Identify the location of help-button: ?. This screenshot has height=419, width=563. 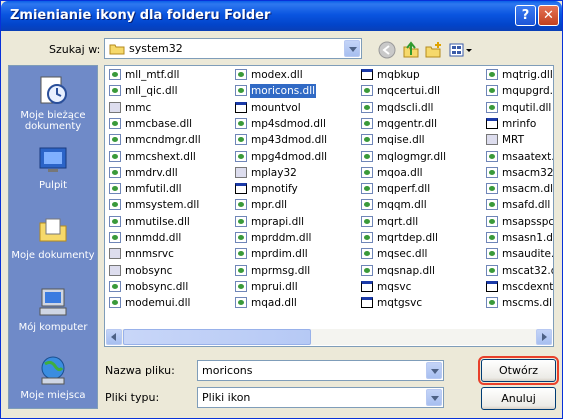
(525, 15).